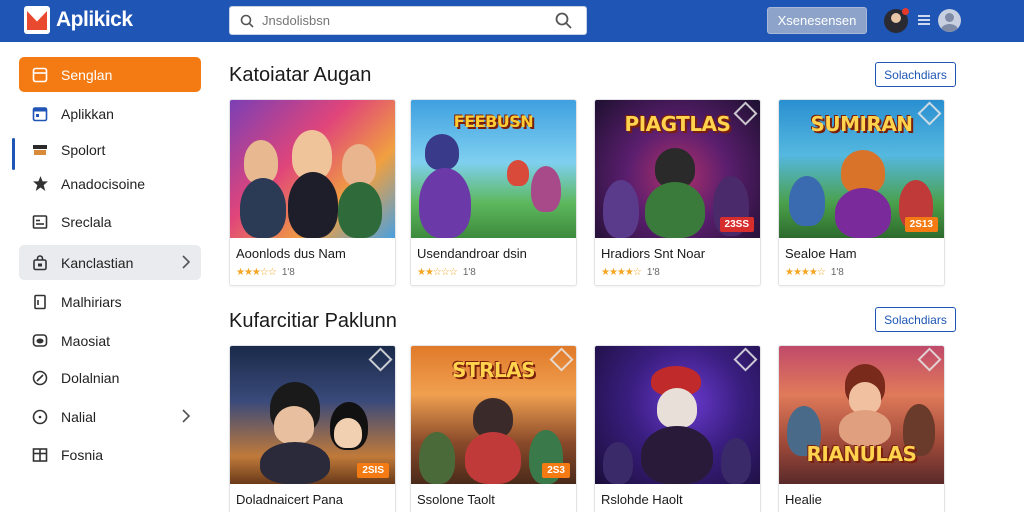 The image size is (1024, 512). I want to click on app-thumbnail: RIANULAS, so click(861, 415).